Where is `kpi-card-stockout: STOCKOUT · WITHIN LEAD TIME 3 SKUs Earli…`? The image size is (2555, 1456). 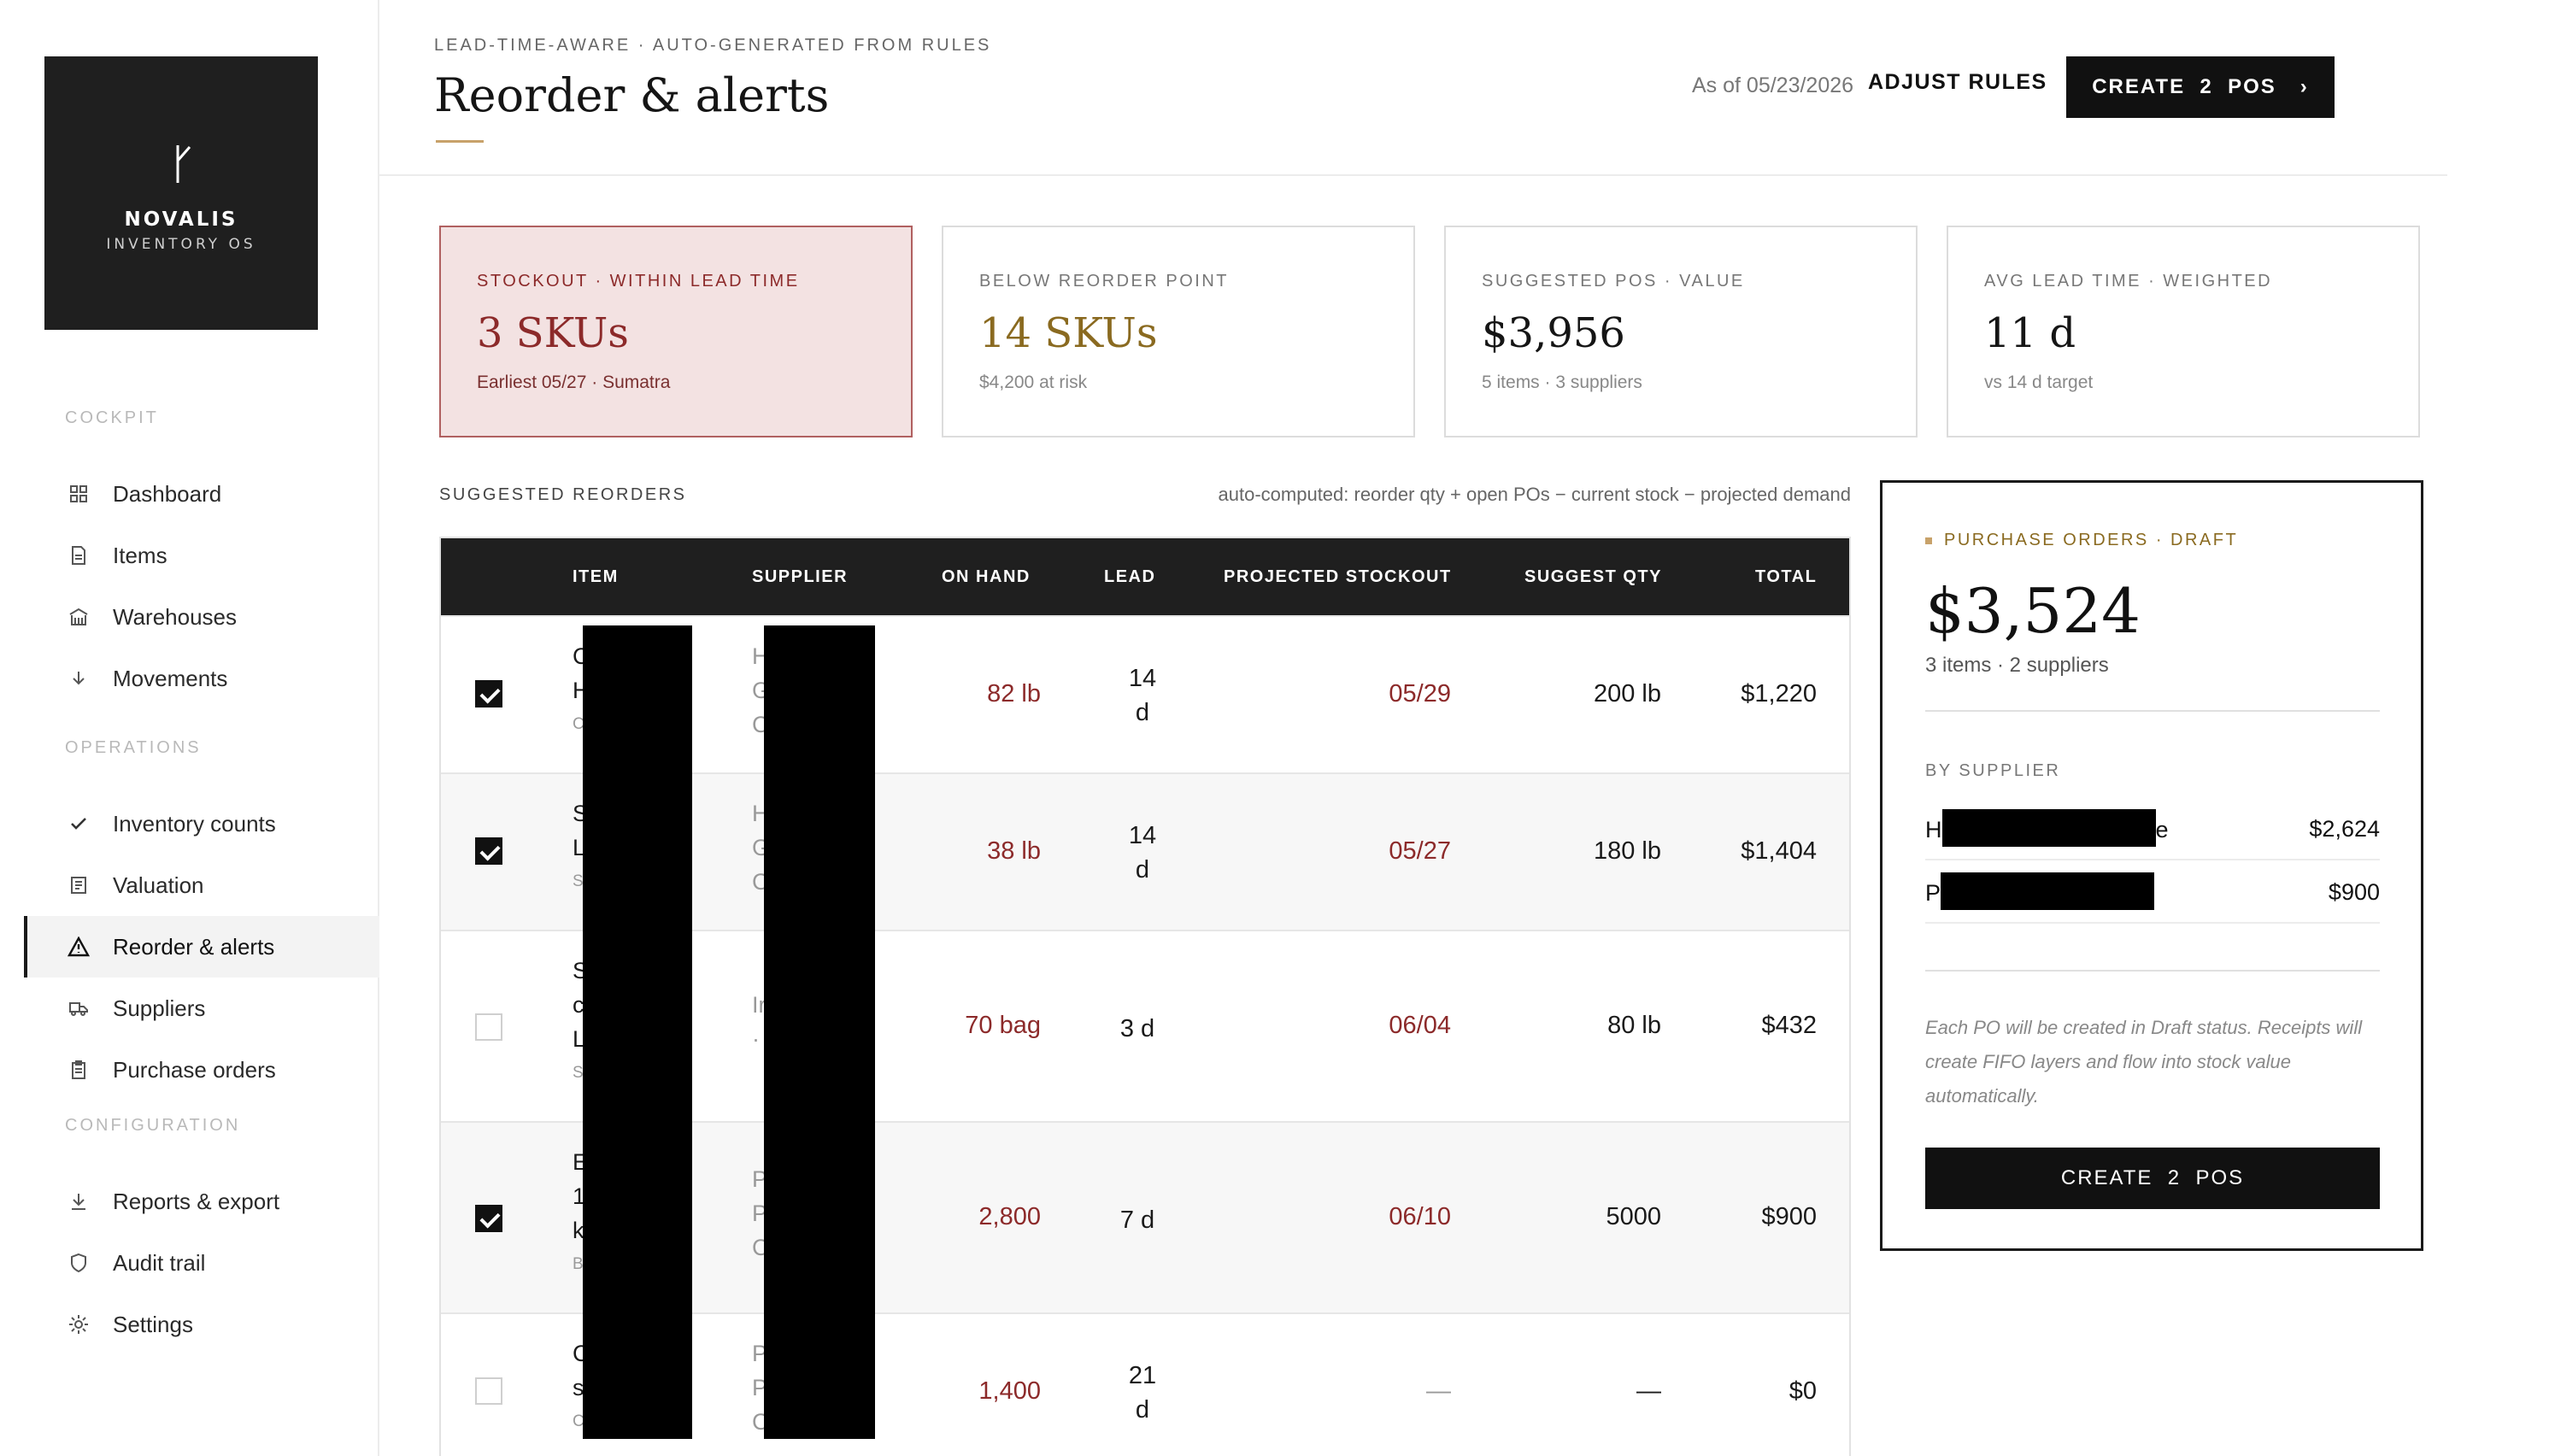
kpi-card-stockout: STOCKOUT · WITHIN LEAD TIME 3 SKUs Earli… is located at coordinates (676, 331).